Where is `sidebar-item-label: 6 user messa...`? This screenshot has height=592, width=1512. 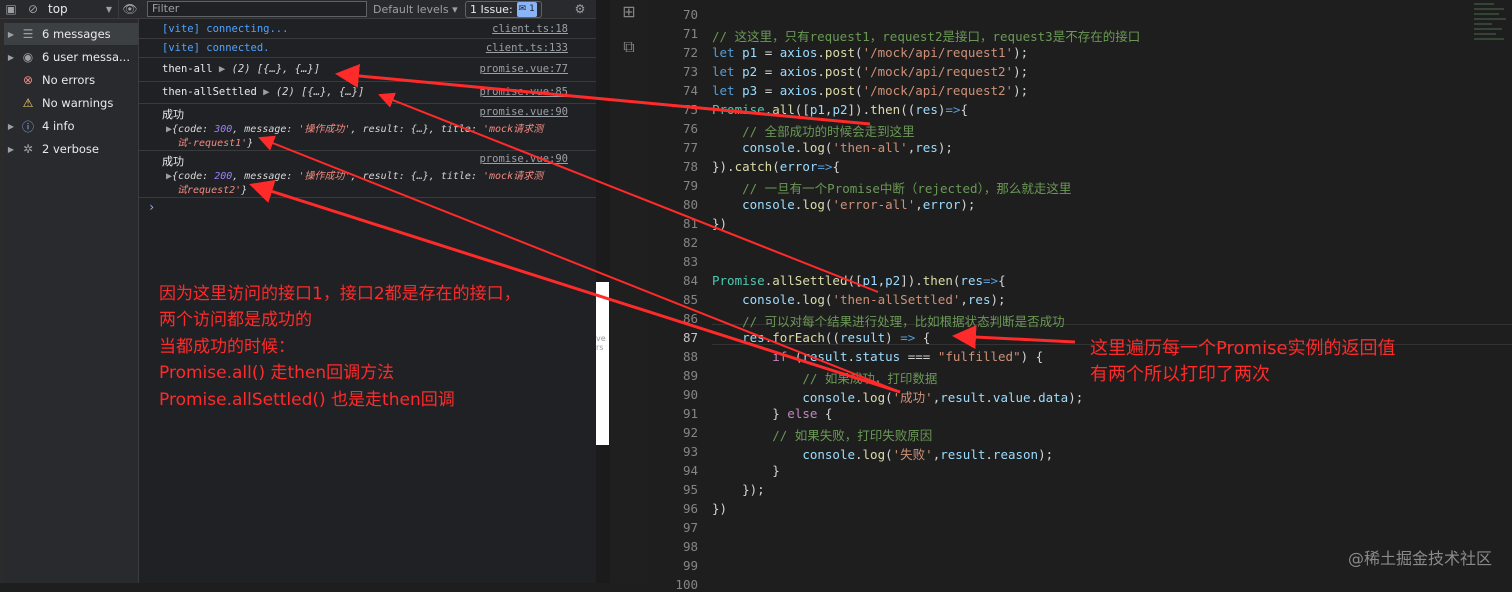 sidebar-item-label: 6 user messa... is located at coordinates (86, 57).